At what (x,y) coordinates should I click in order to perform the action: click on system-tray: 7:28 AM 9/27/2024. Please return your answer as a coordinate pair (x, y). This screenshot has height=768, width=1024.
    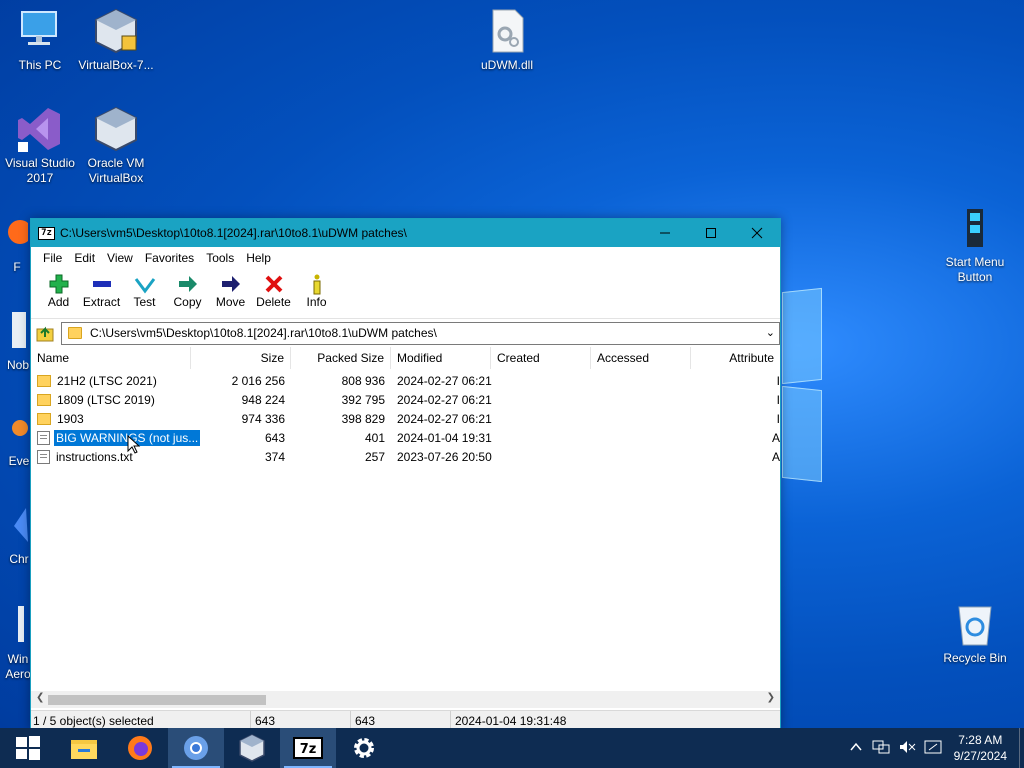
    Looking at the image, I should click on (934, 748).